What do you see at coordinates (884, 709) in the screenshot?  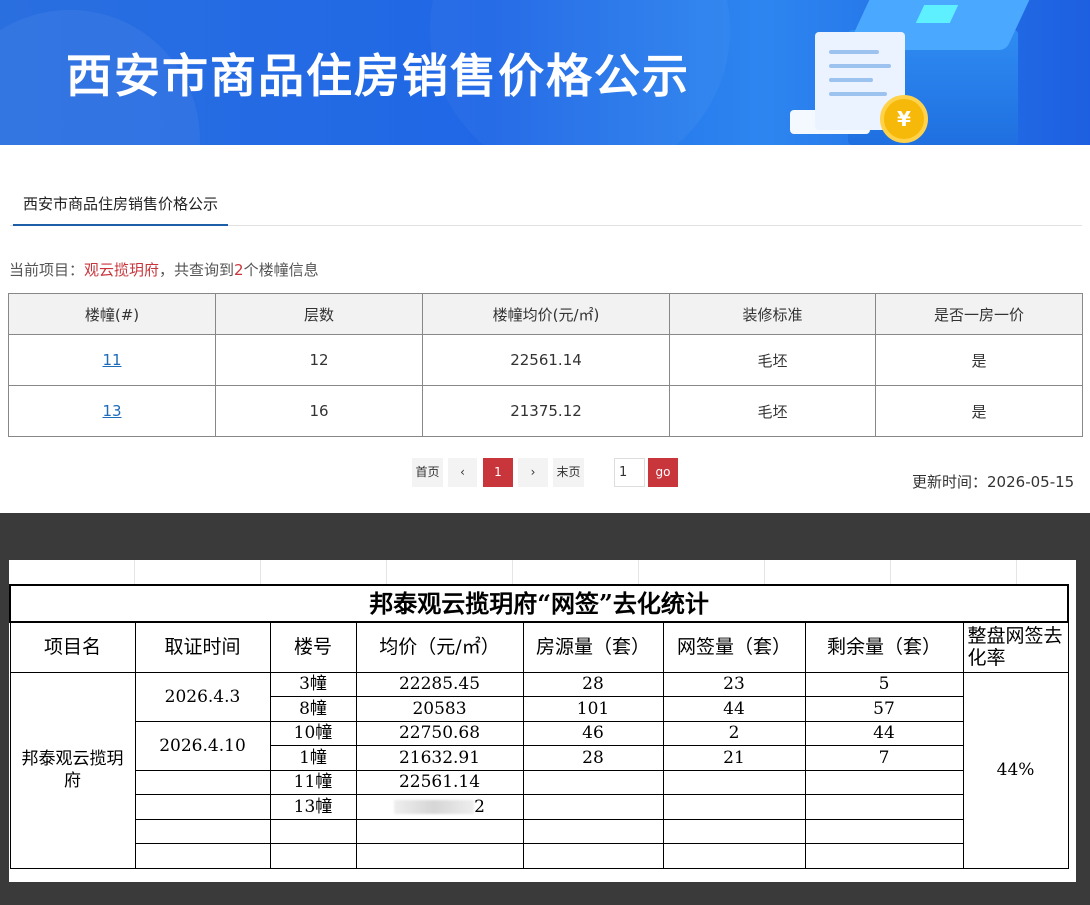 I see `sheet-remaining: 57` at bounding box center [884, 709].